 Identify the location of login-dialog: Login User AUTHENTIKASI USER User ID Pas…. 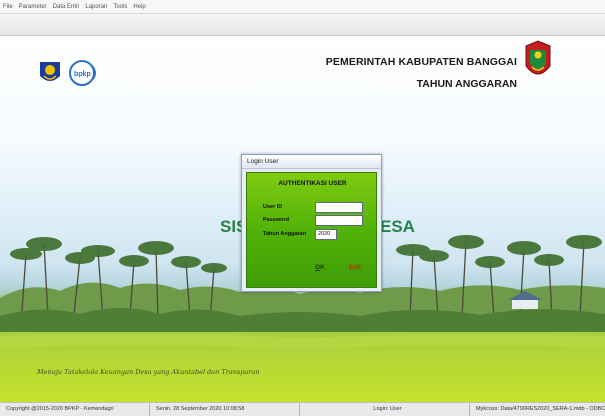
(311, 223).